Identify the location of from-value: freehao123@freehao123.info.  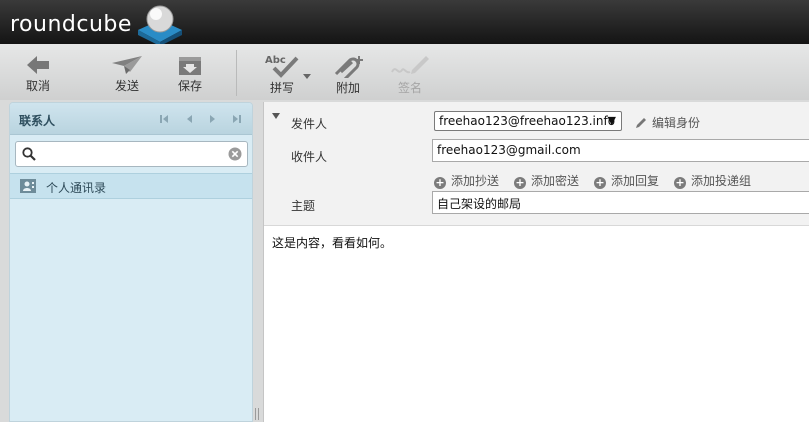
(527, 121).